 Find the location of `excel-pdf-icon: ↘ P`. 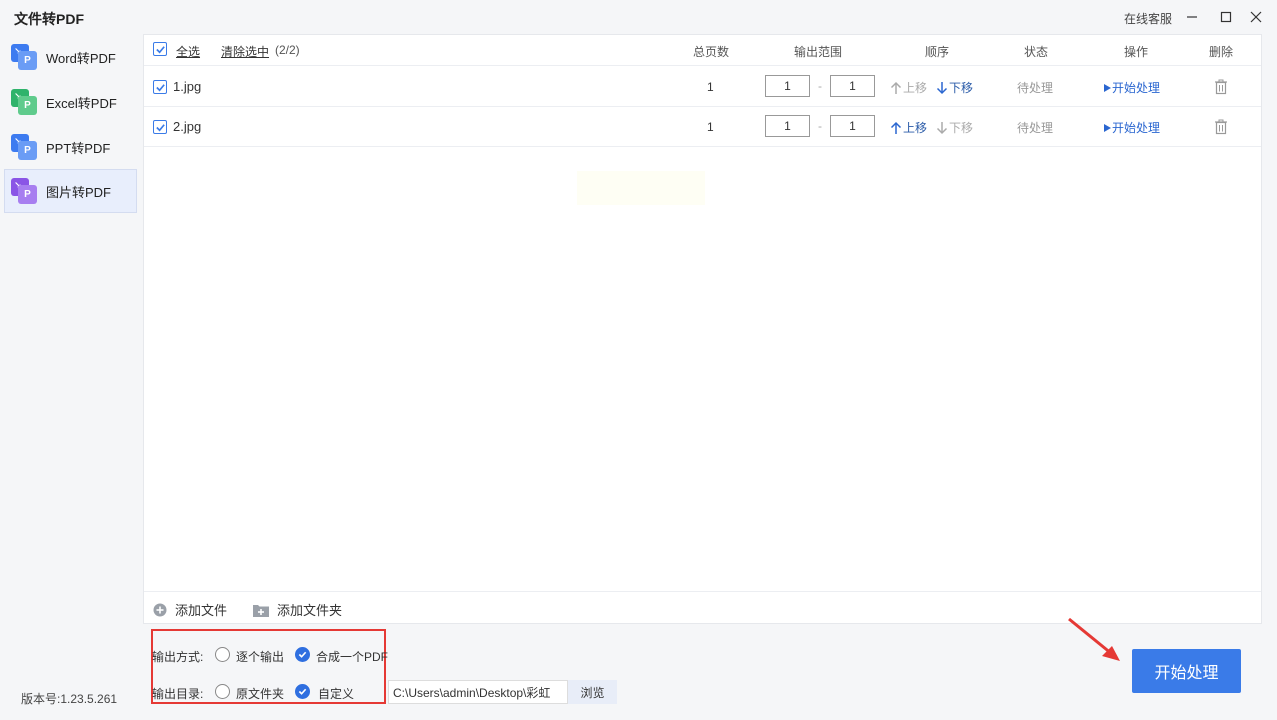

excel-pdf-icon: ↘ P is located at coordinates (24, 102).